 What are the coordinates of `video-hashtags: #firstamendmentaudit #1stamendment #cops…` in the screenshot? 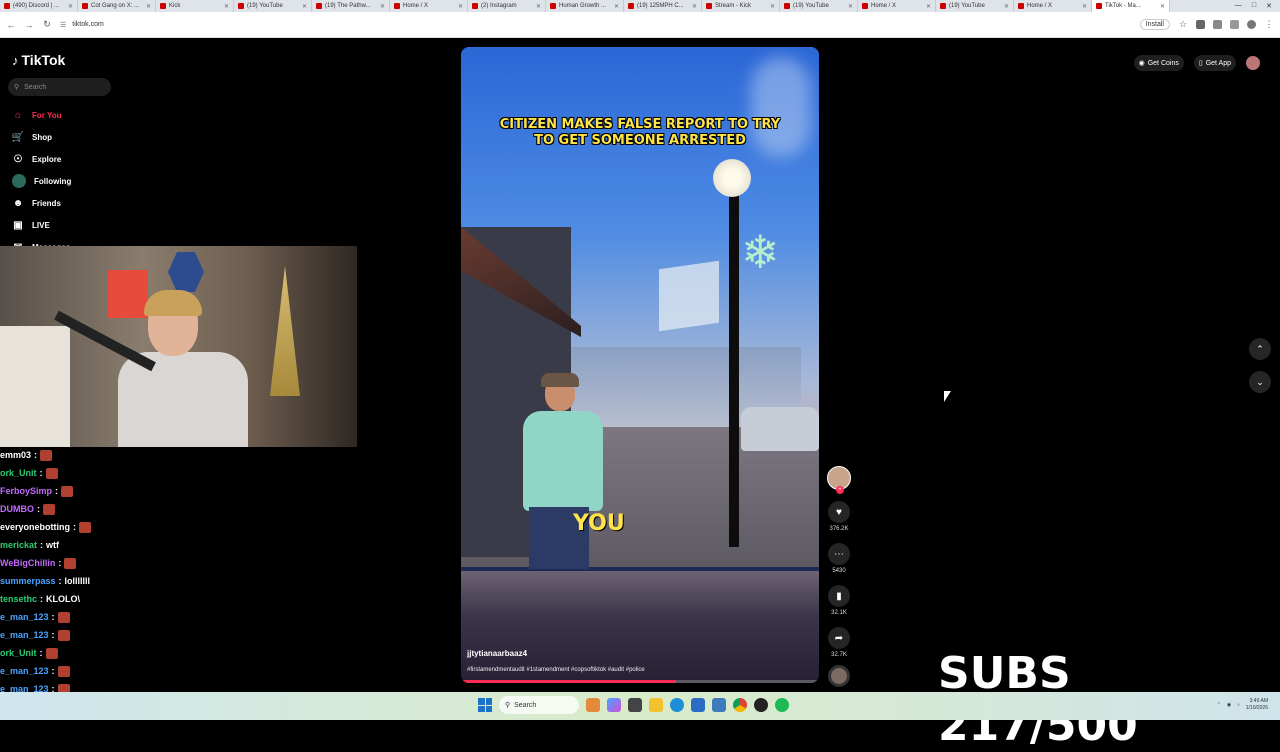 It's located at (556, 670).